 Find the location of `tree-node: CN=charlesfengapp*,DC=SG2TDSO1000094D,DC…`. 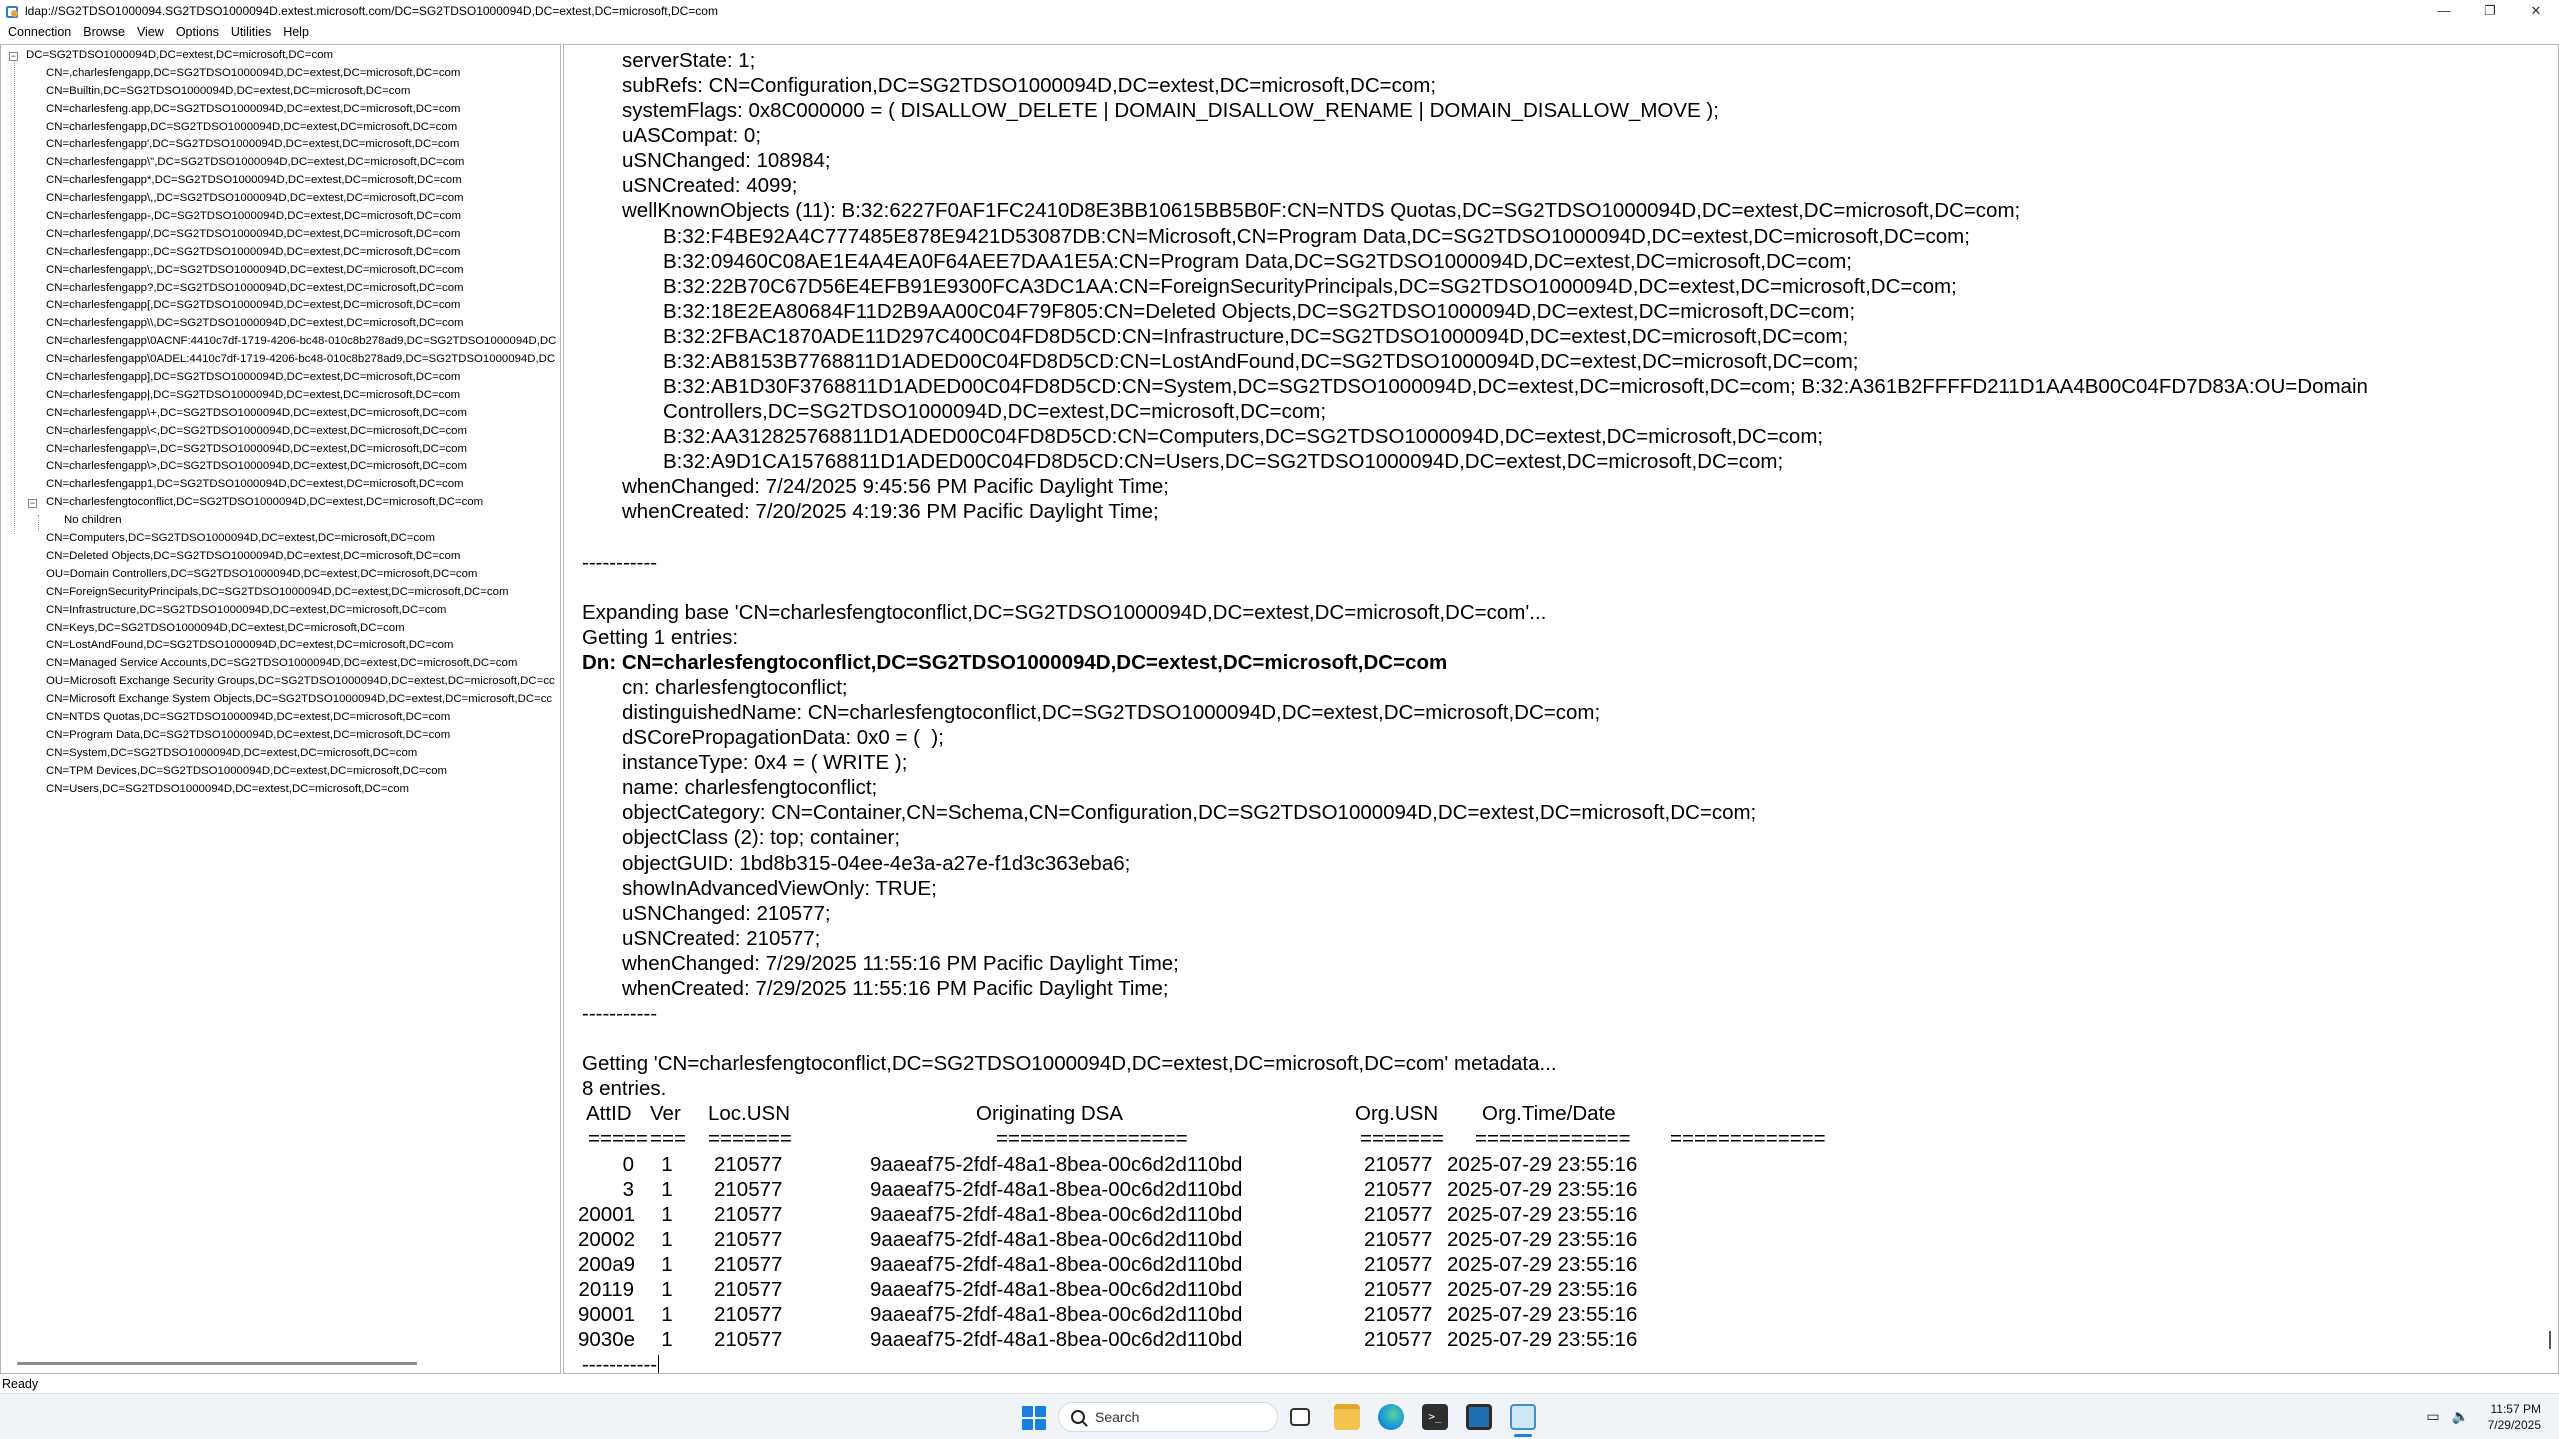

tree-node: CN=charlesfengapp*,DC=SG2TDSO1000094D,DC… is located at coordinates (280, 181).